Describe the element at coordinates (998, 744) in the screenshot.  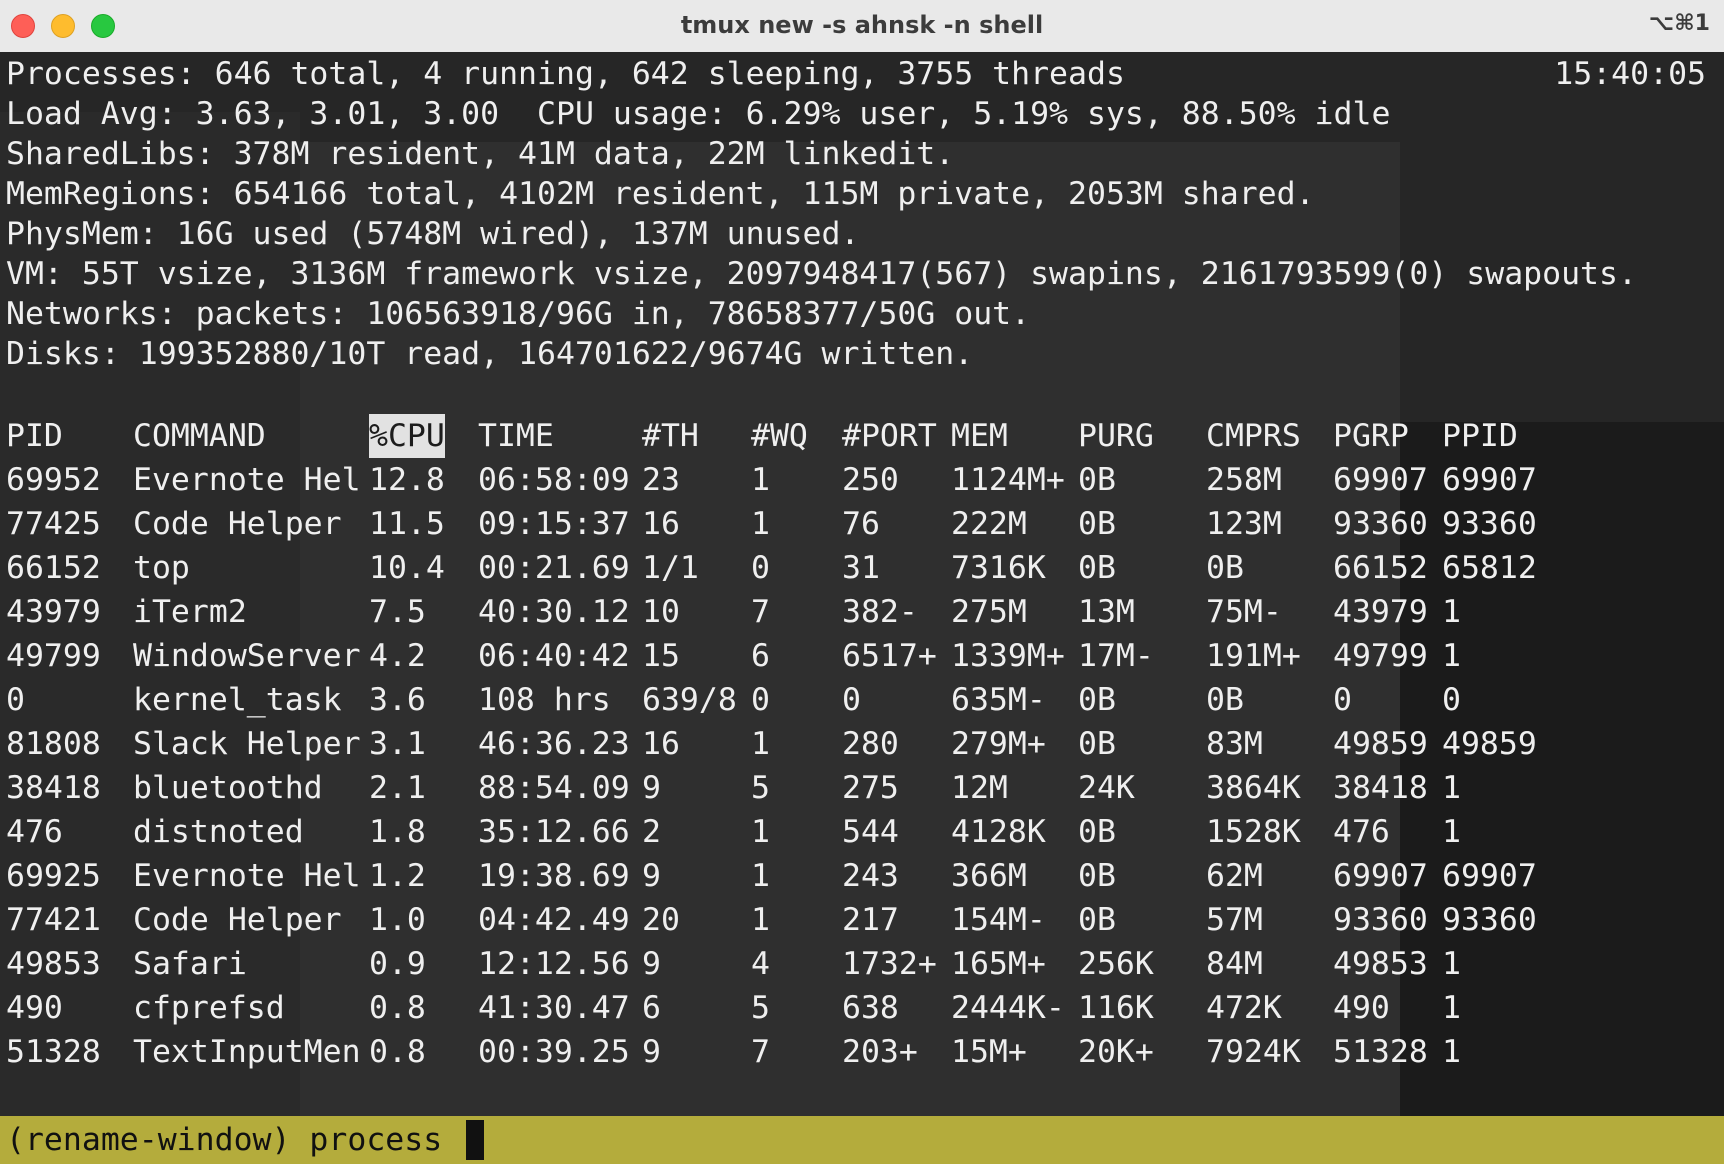
I see `cell-mem: 279M+` at that location.